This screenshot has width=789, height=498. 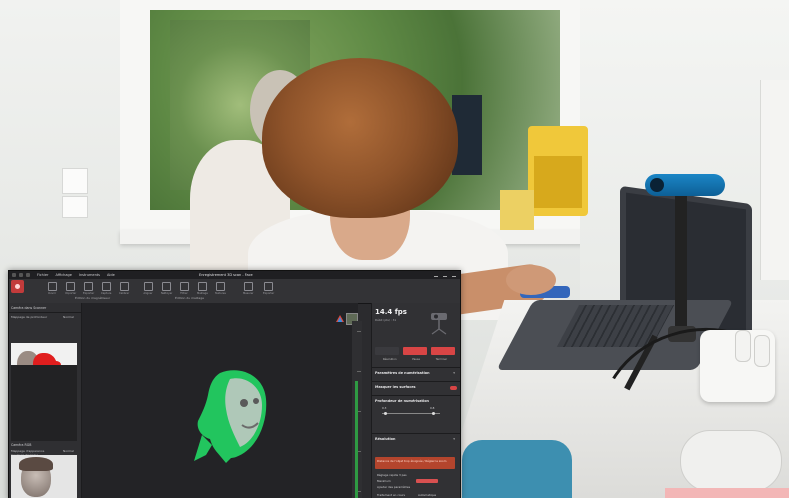 I want to click on ribbon-group-label: Édition du maillage, so click(x=189, y=298).